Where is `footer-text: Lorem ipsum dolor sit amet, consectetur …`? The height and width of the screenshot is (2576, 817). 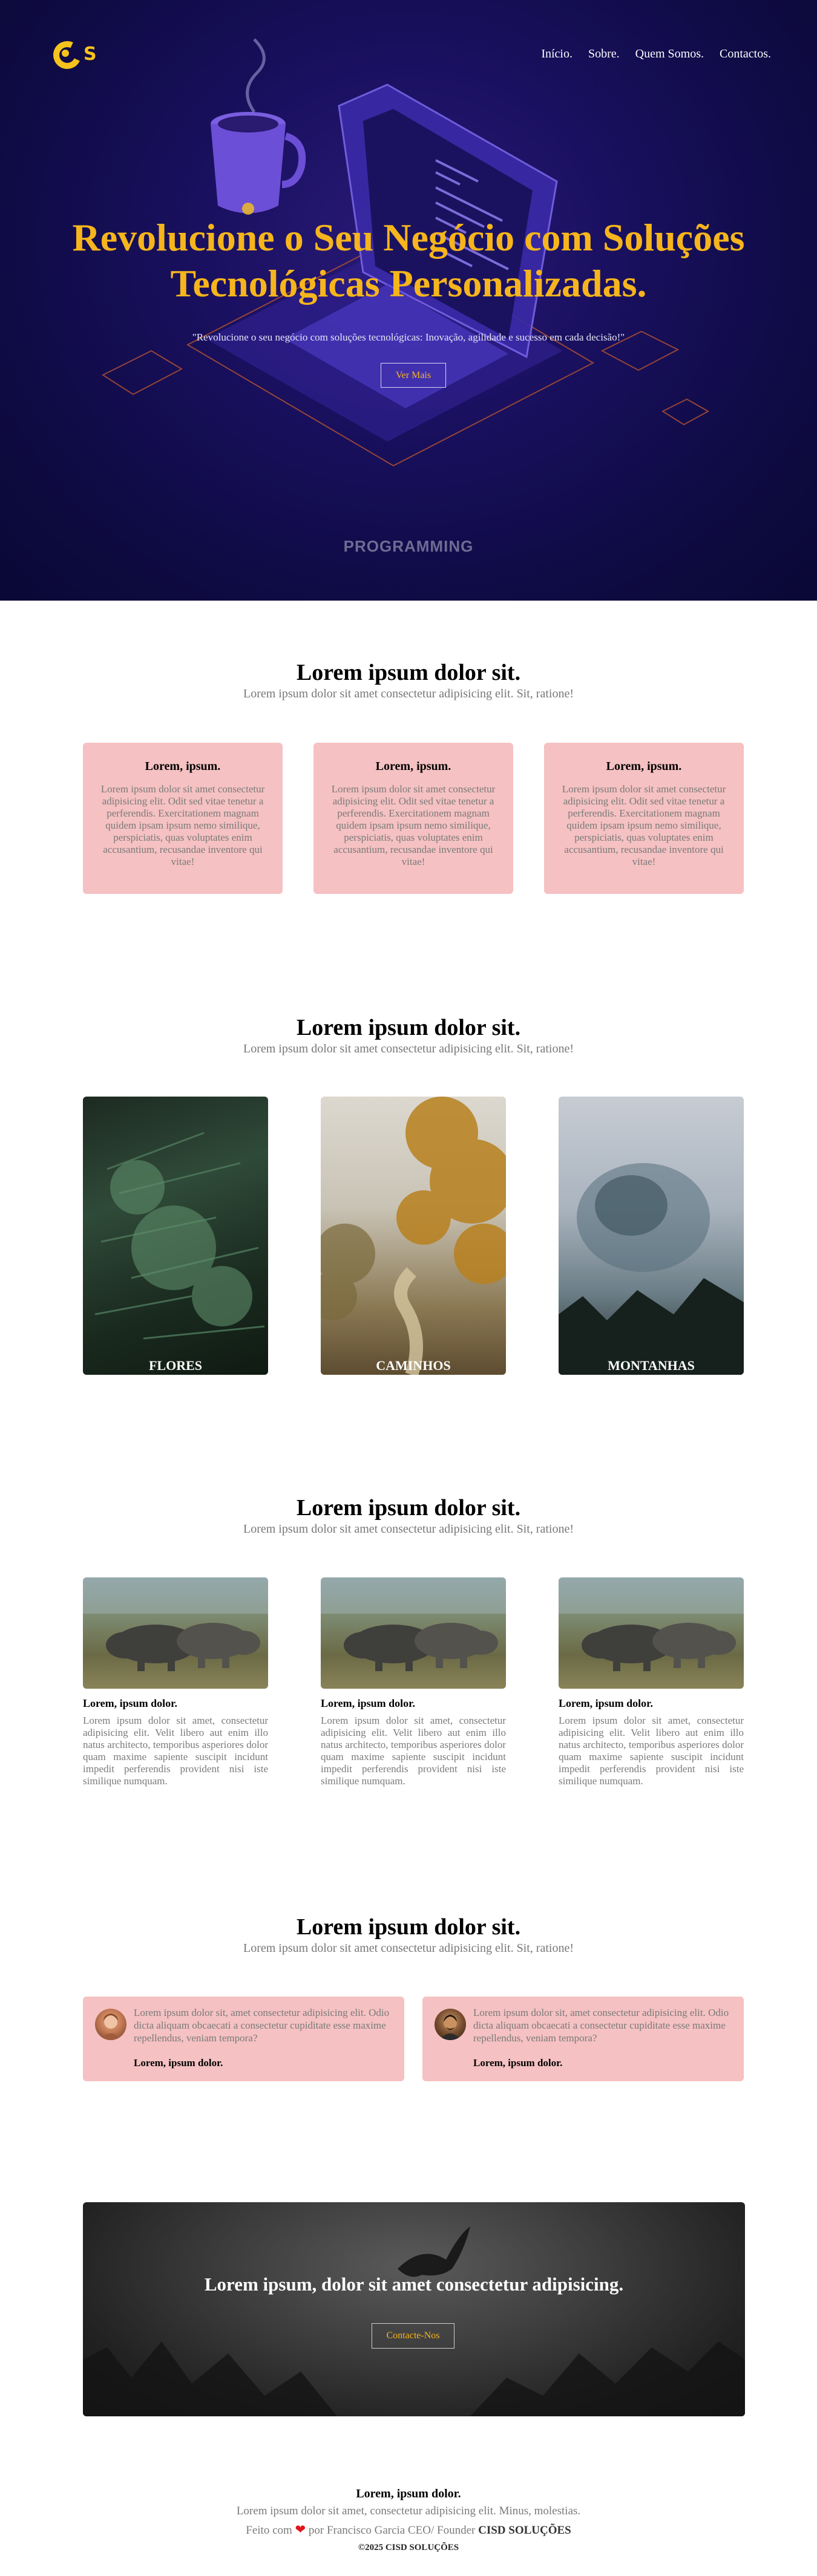
footer-text: Lorem ipsum dolor sit amet, consectetur … is located at coordinates (408, 2511).